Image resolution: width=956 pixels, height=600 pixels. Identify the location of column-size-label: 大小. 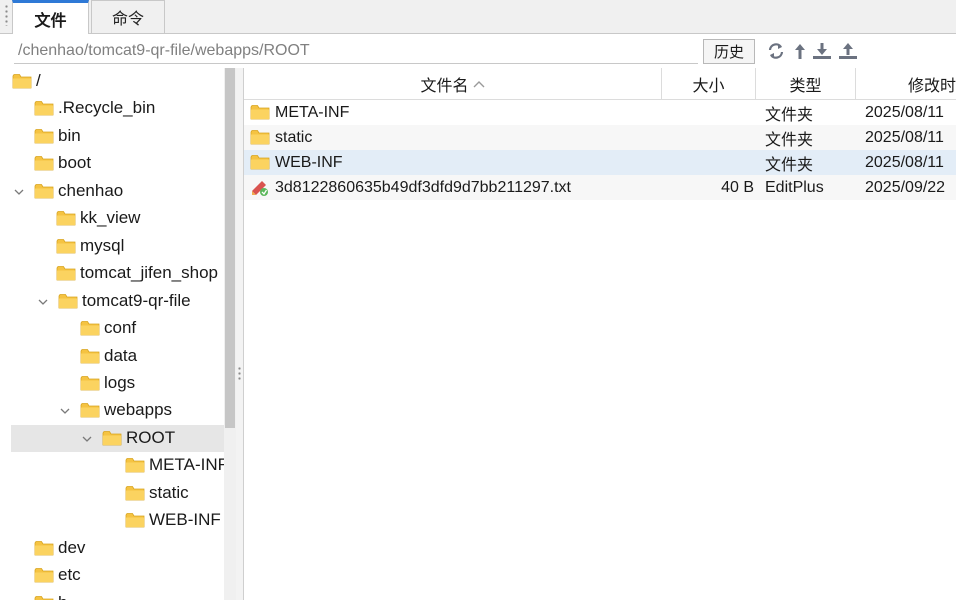
(708, 86).